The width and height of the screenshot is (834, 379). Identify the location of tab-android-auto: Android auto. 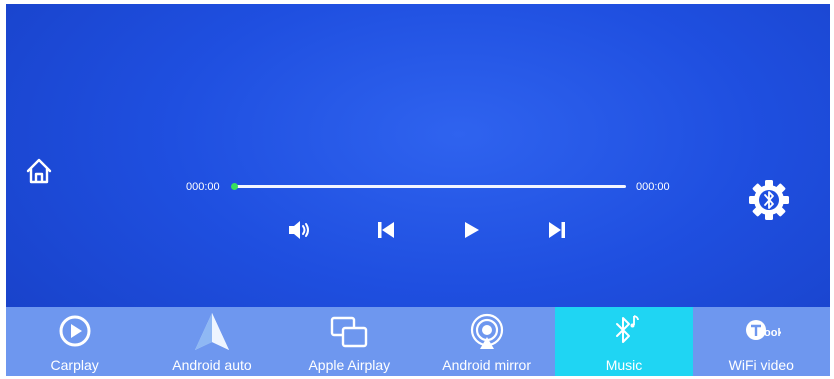
(211, 341).